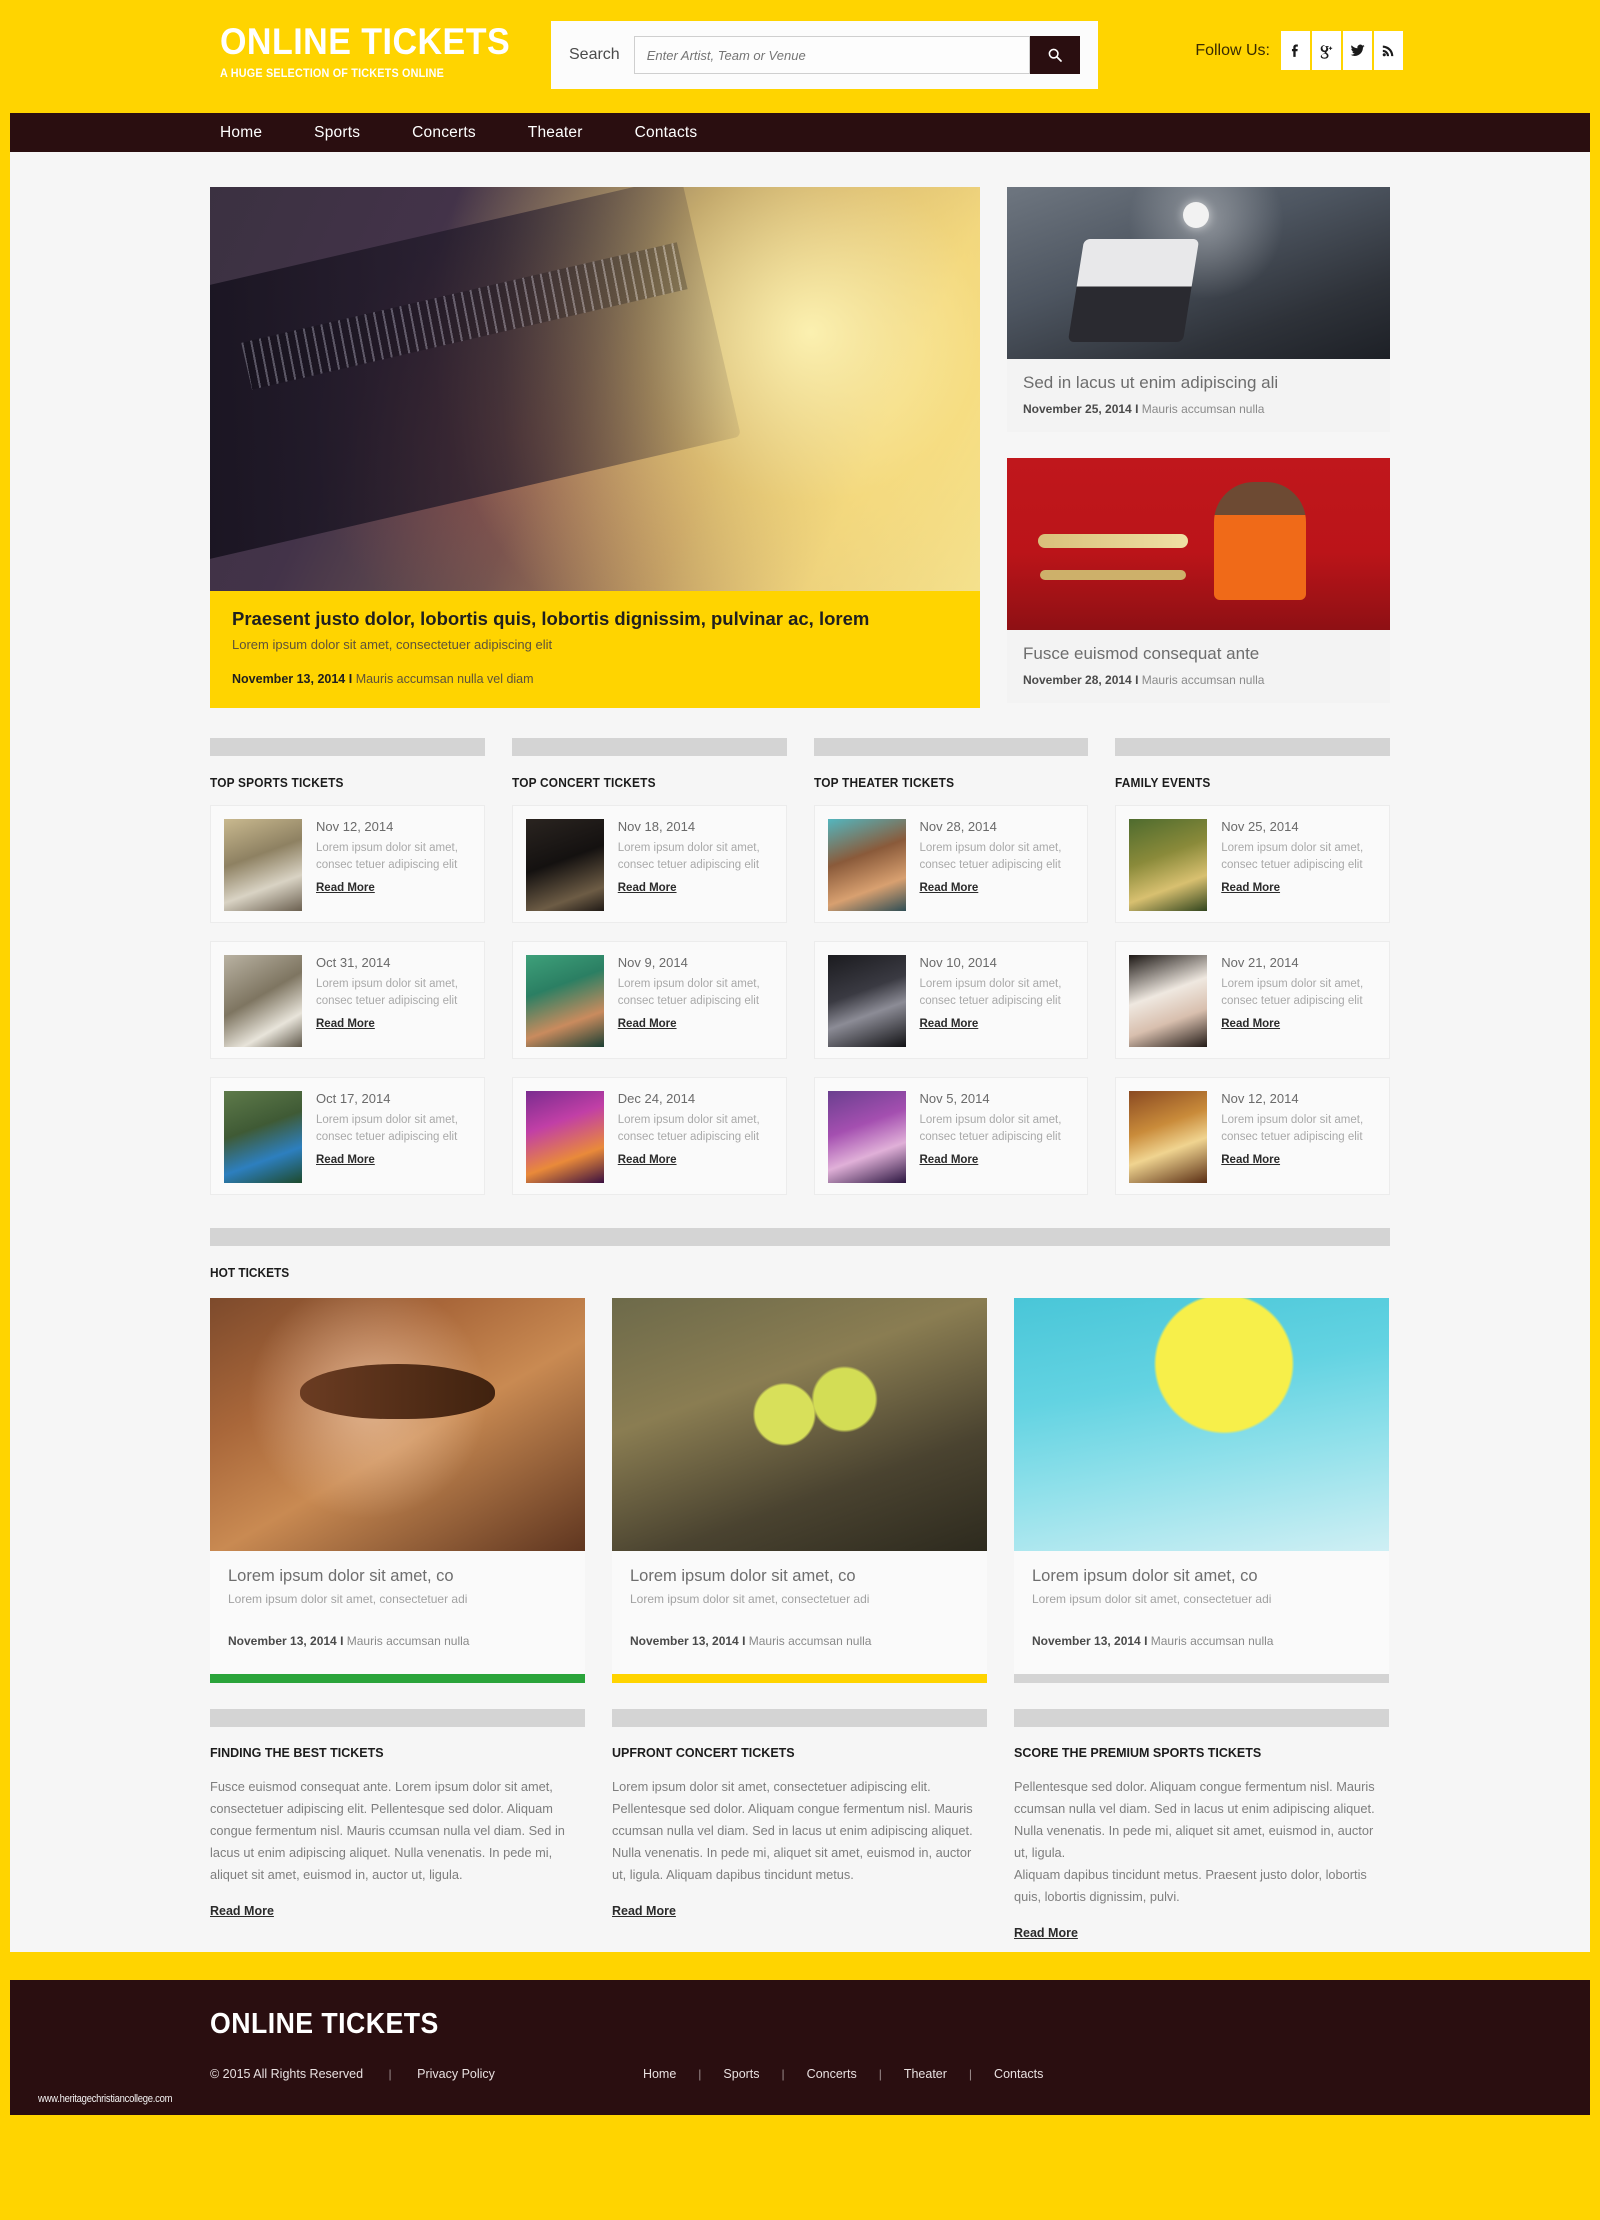 This screenshot has width=1600, height=2220. I want to click on side-card-date: November 25, 2014 I, so click(1081, 409).